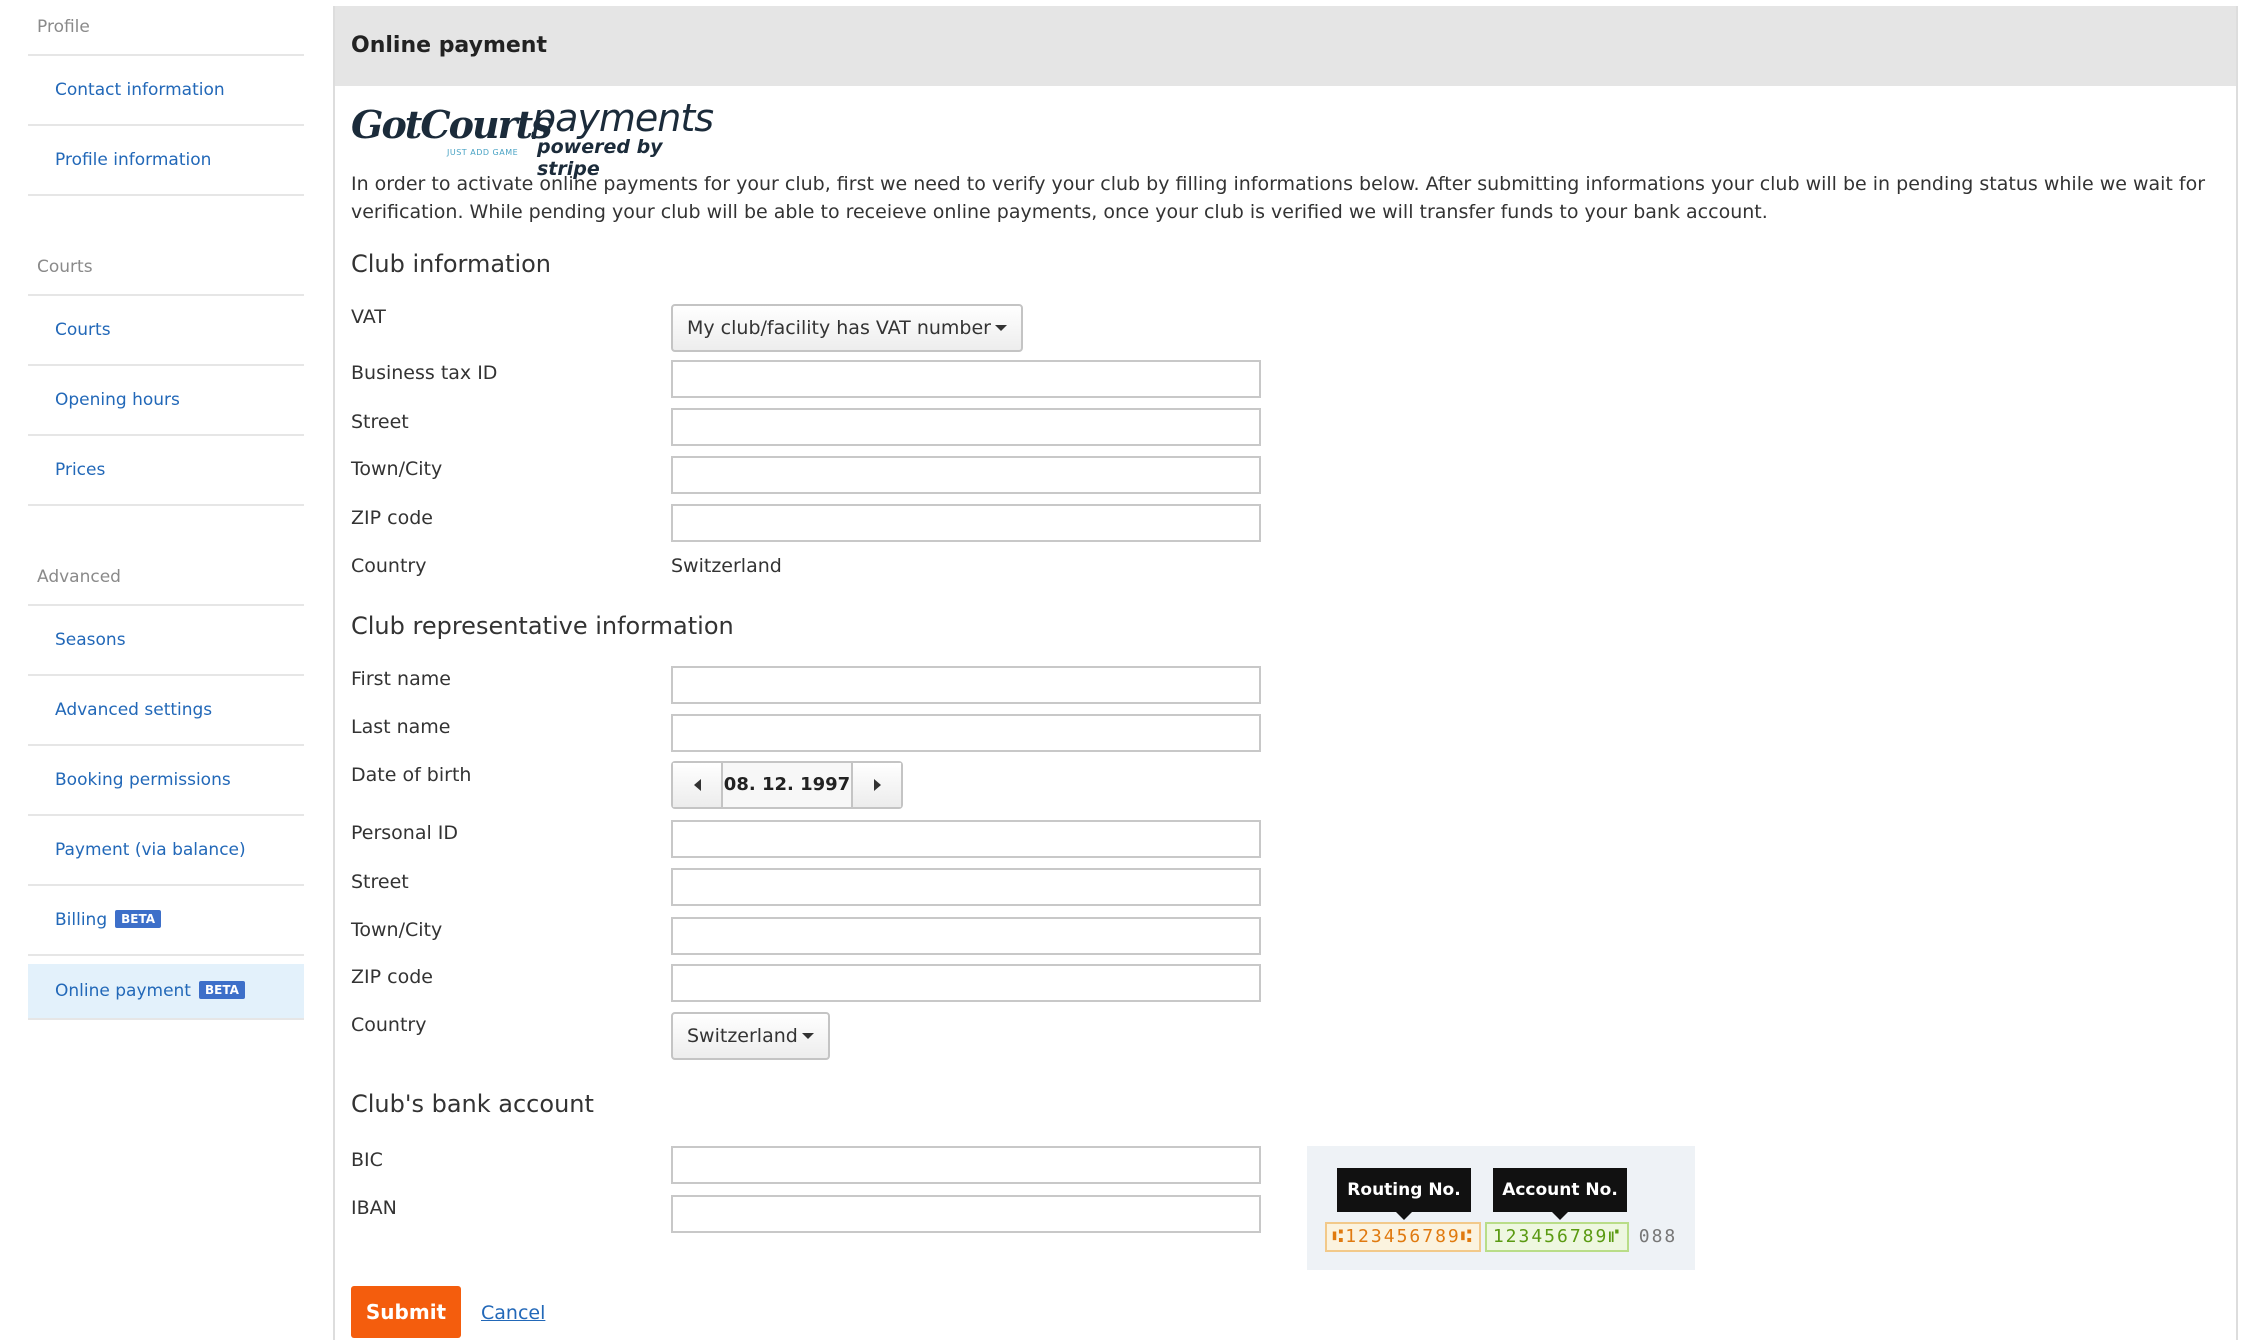 The width and height of the screenshot is (2254, 1340). I want to click on sidebar-item-contact-information: Contact information, so click(166, 91).